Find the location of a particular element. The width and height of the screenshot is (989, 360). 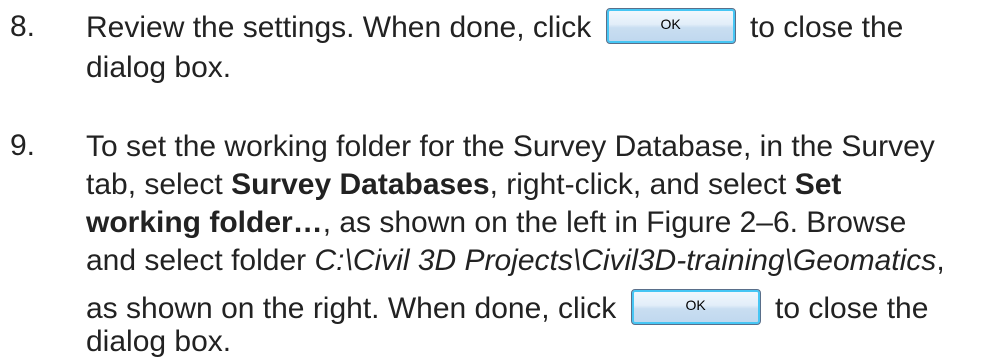

step-8-line-2: dialog box. is located at coordinates (159, 67).